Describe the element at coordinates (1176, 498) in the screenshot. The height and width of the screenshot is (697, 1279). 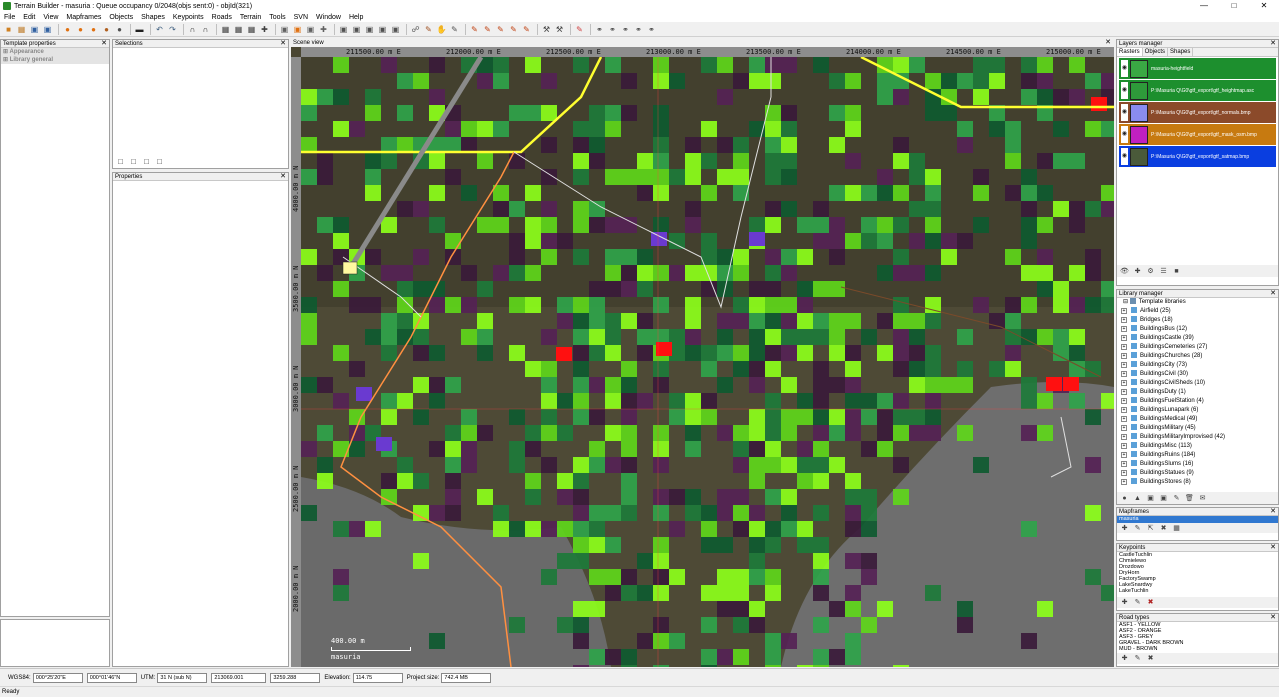
I see `library-edit-icon: ✎` at that location.